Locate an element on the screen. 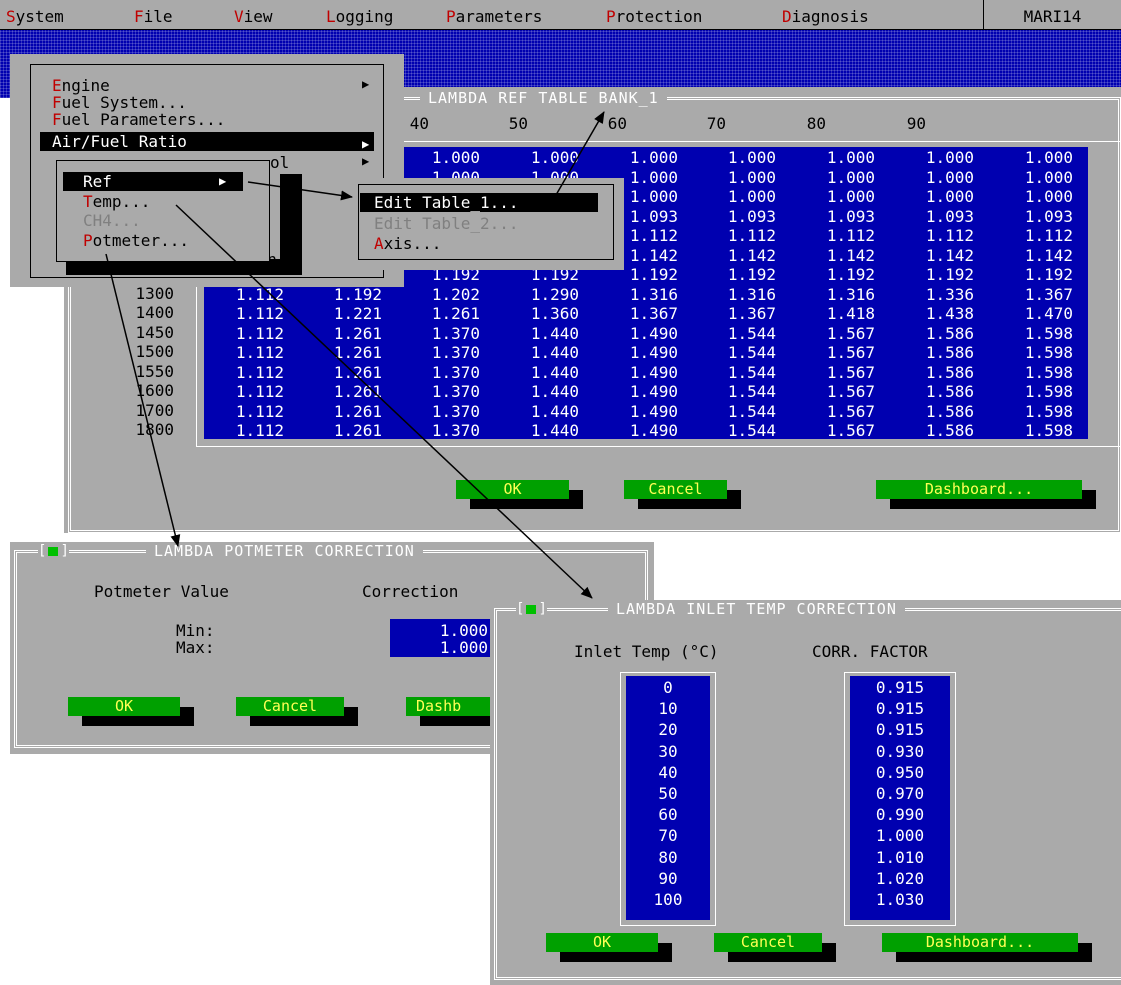  arrow-temp-to-dialog is located at coordinates (384, 401).